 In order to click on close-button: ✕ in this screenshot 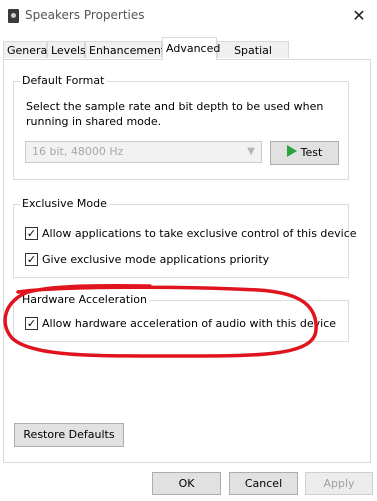, I will do `click(359, 16)`.